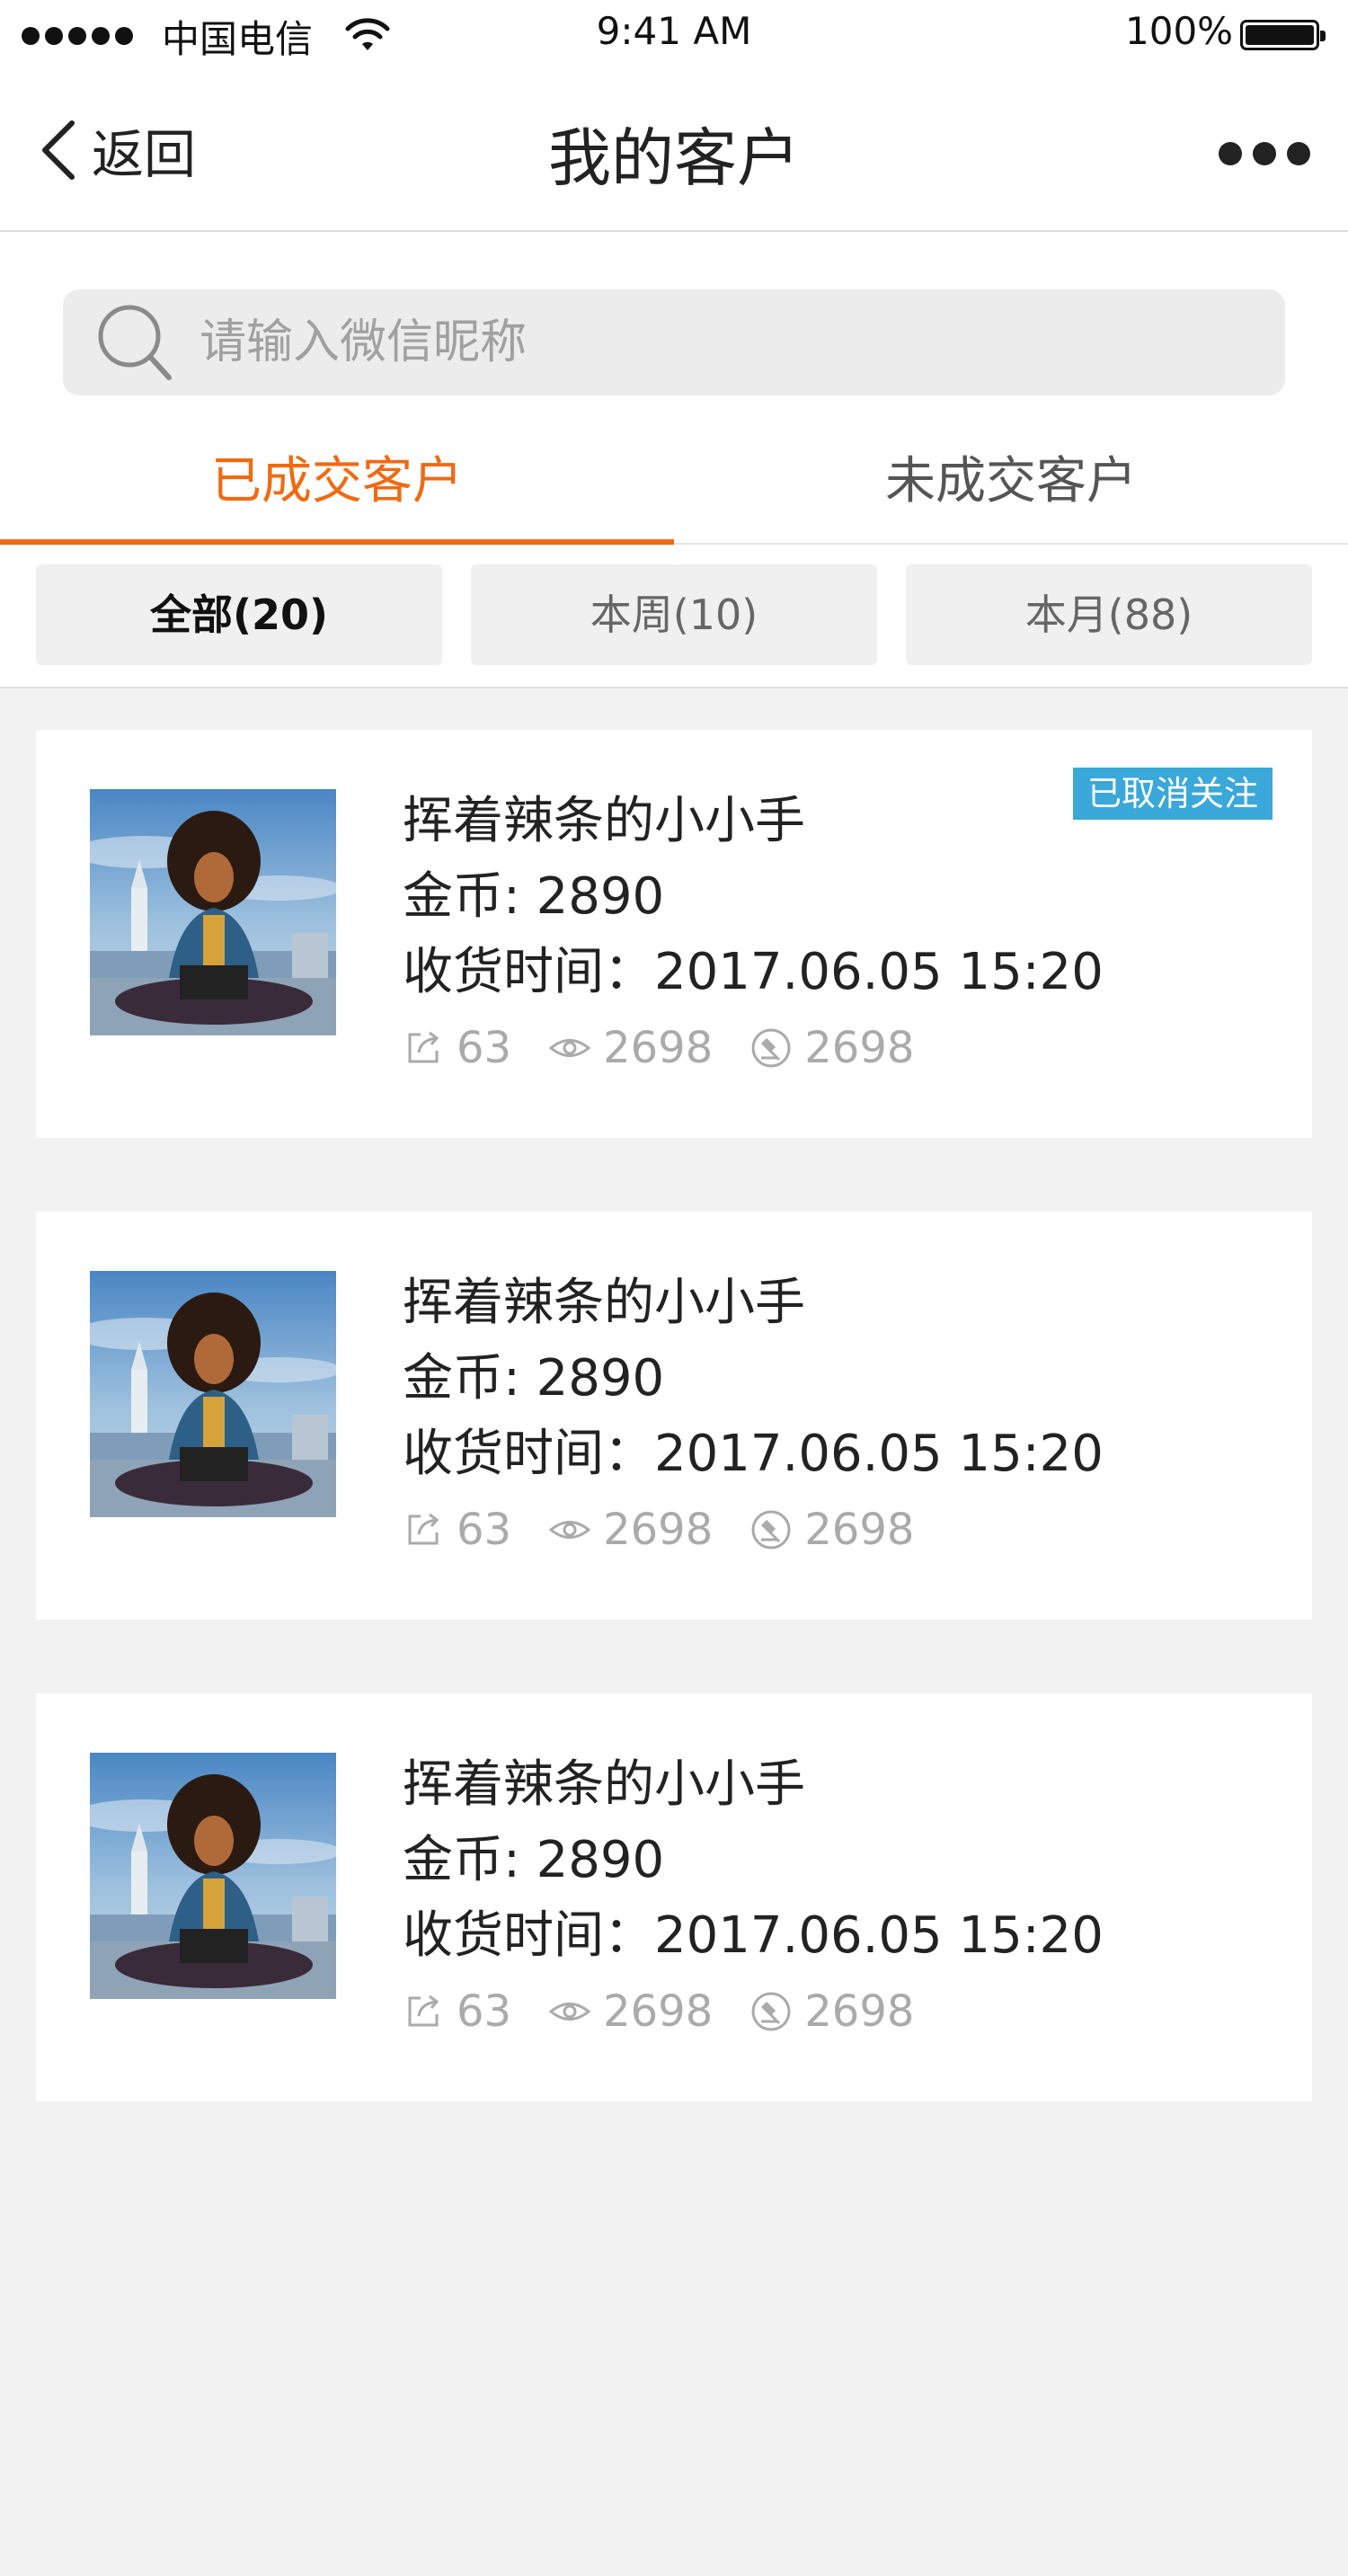  I want to click on nav-bar: 返回 我的客户, so click(674, 152).